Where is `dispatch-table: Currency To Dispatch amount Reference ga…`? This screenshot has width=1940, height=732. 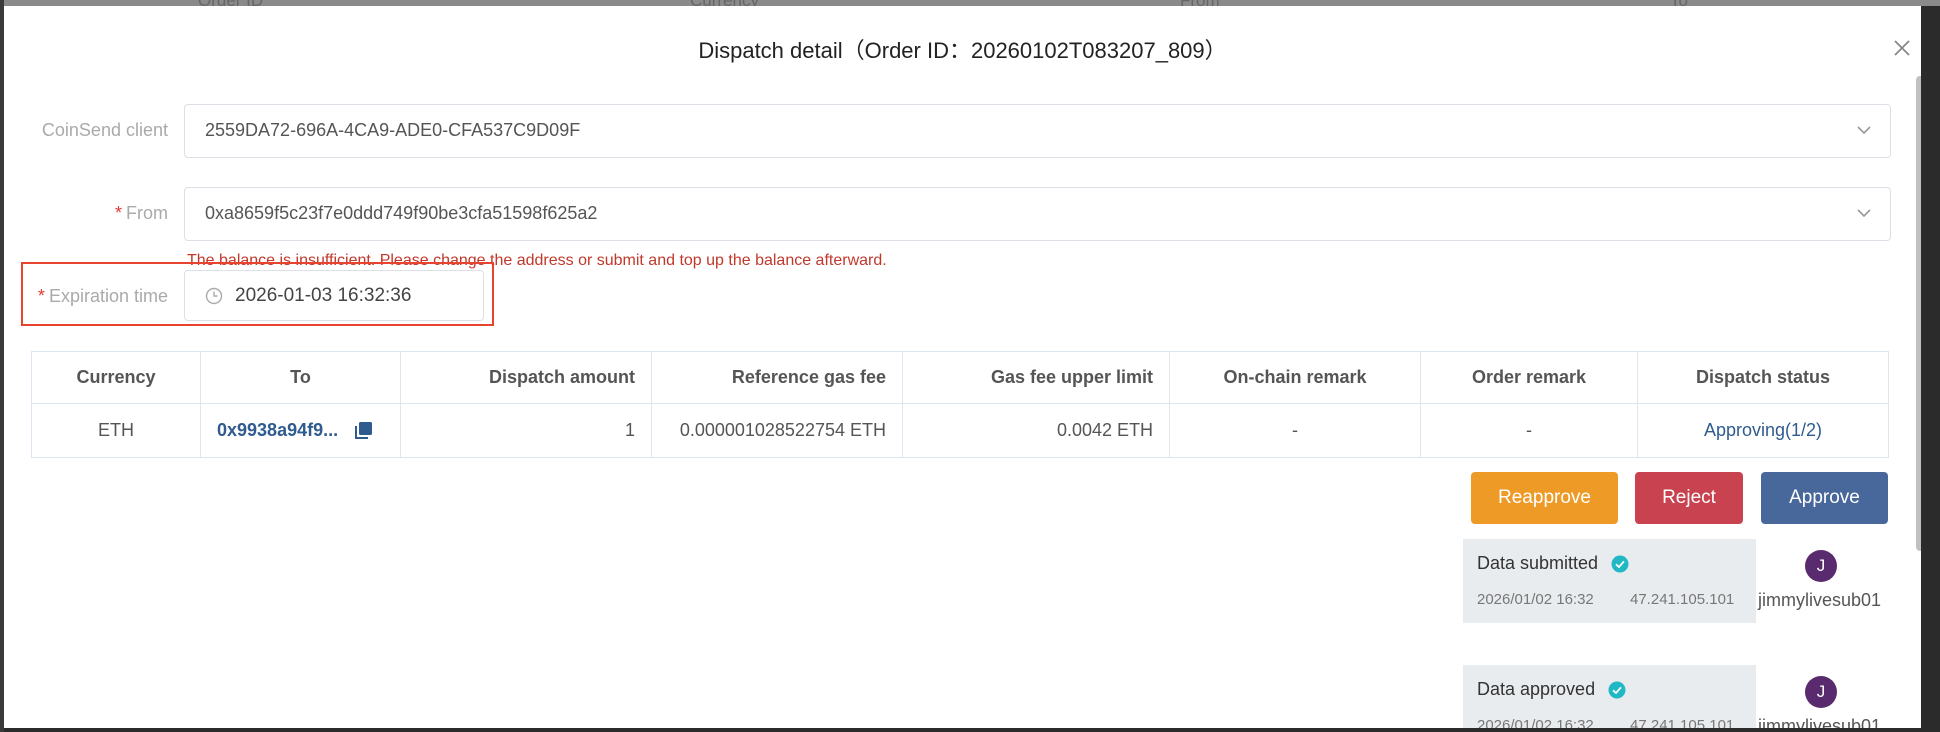 dispatch-table: Currency To Dispatch amount Reference ga… is located at coordinates (960, 404).